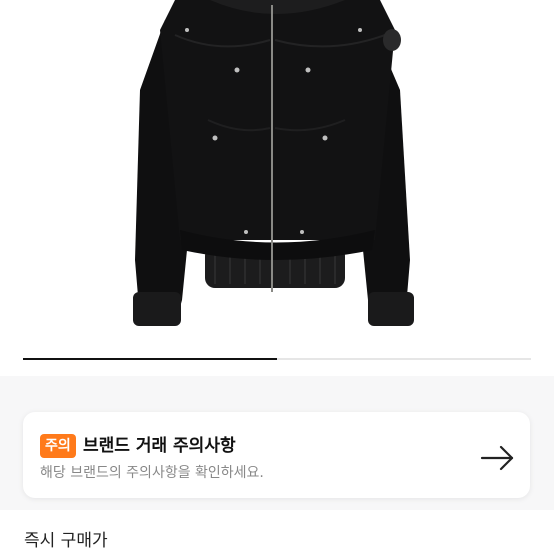 Image resolution: width=554 pixels, height=554 pixels. I want to click on price-section: 즉시 구매가, so click(277, 532).